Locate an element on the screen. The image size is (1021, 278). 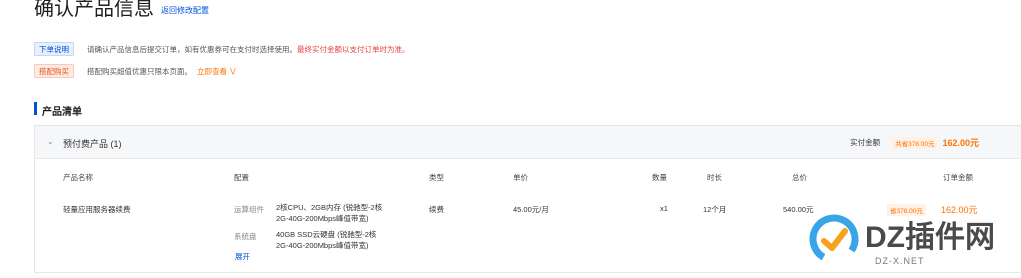
row-quantity: x1 is located at coordinates (664, 208).